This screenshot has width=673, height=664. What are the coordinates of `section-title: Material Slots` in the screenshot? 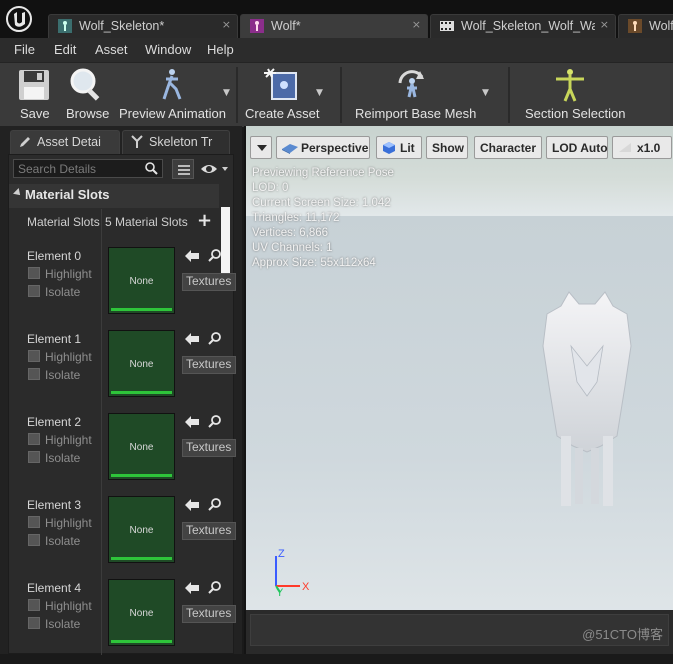 It's located at (67, 194).